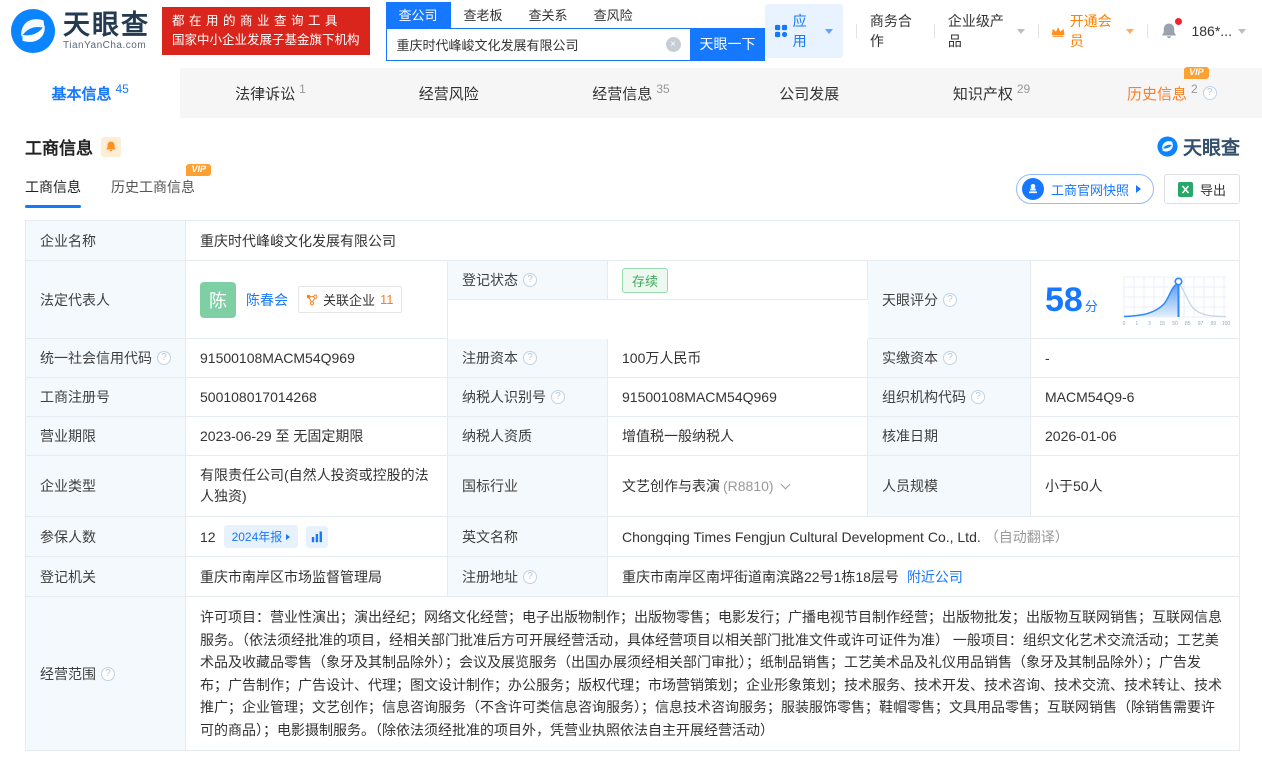 Image resolution: width=1262 pixels, height=764 pixels. What do you see at coordinates (622, 94) in the screenshot?
I see `tab-label: 经营信息` at bounding box center [622, 94].